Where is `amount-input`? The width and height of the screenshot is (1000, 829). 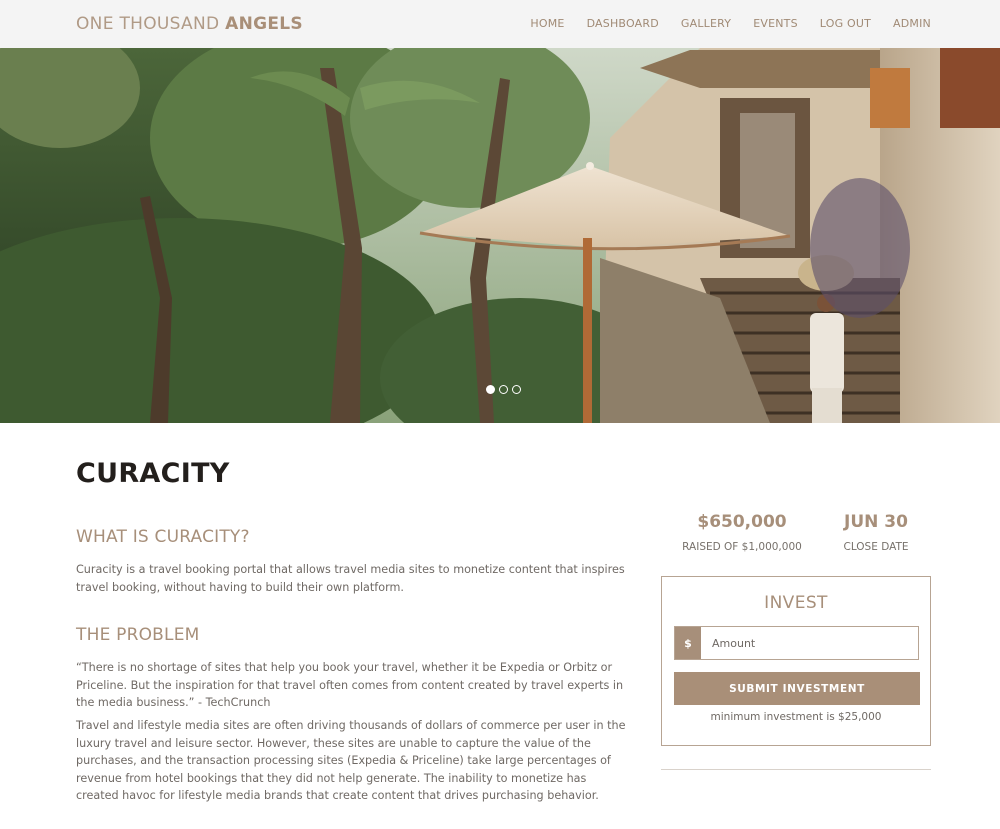 amount-input is located at coordinates (809, 643).